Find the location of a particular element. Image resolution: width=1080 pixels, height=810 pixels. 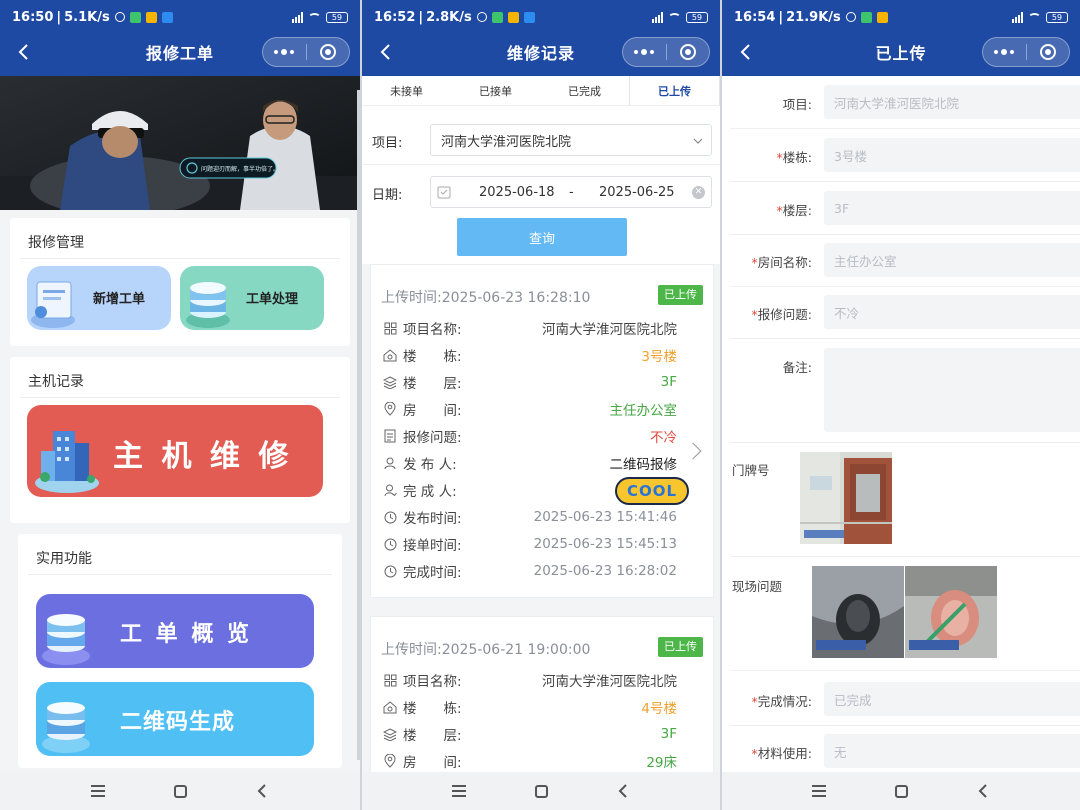

row-label: 报修问题: is located at coordinates (432, 438).